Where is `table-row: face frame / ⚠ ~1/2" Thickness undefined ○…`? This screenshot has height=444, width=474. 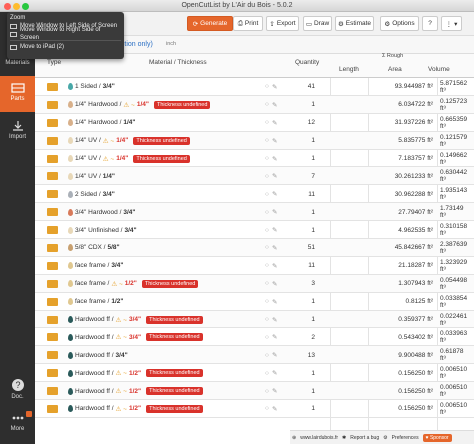
table-row: face frame / ⚠ ~1/2" Thickness undefined ○… is located at coordinates (254, 283).